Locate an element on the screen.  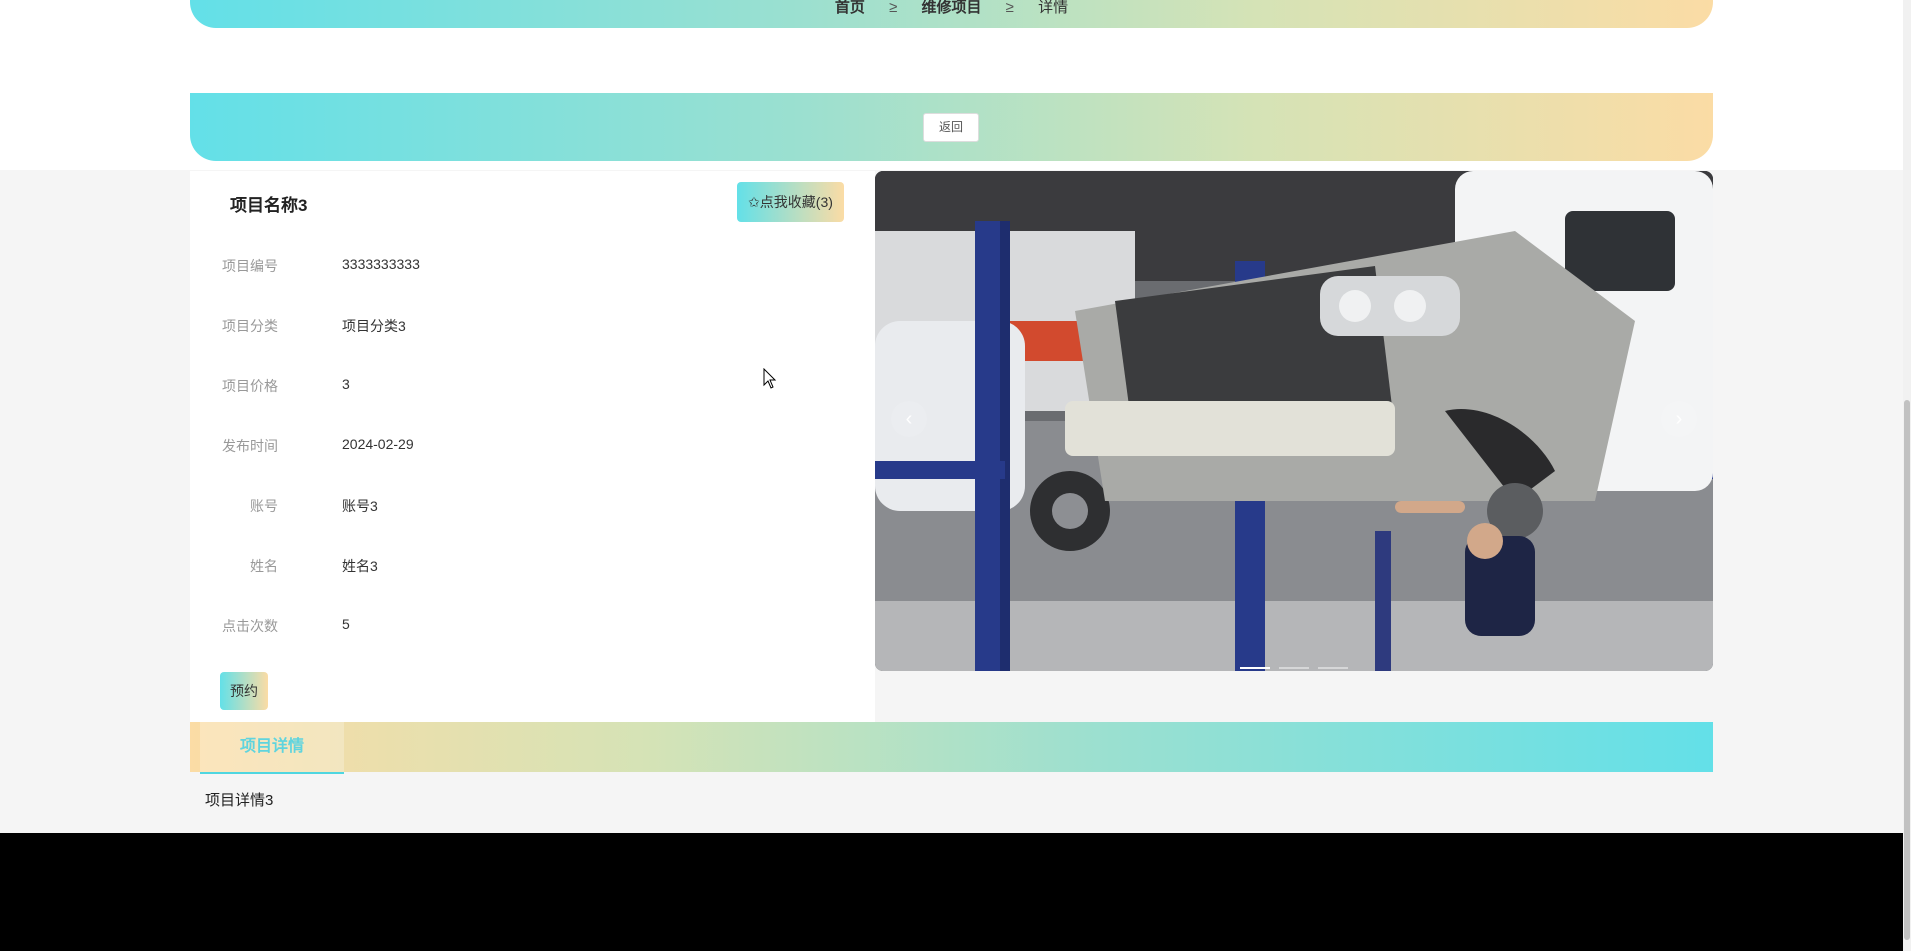
field-value: 2024-02-29 is located at coordinates (378, 444).